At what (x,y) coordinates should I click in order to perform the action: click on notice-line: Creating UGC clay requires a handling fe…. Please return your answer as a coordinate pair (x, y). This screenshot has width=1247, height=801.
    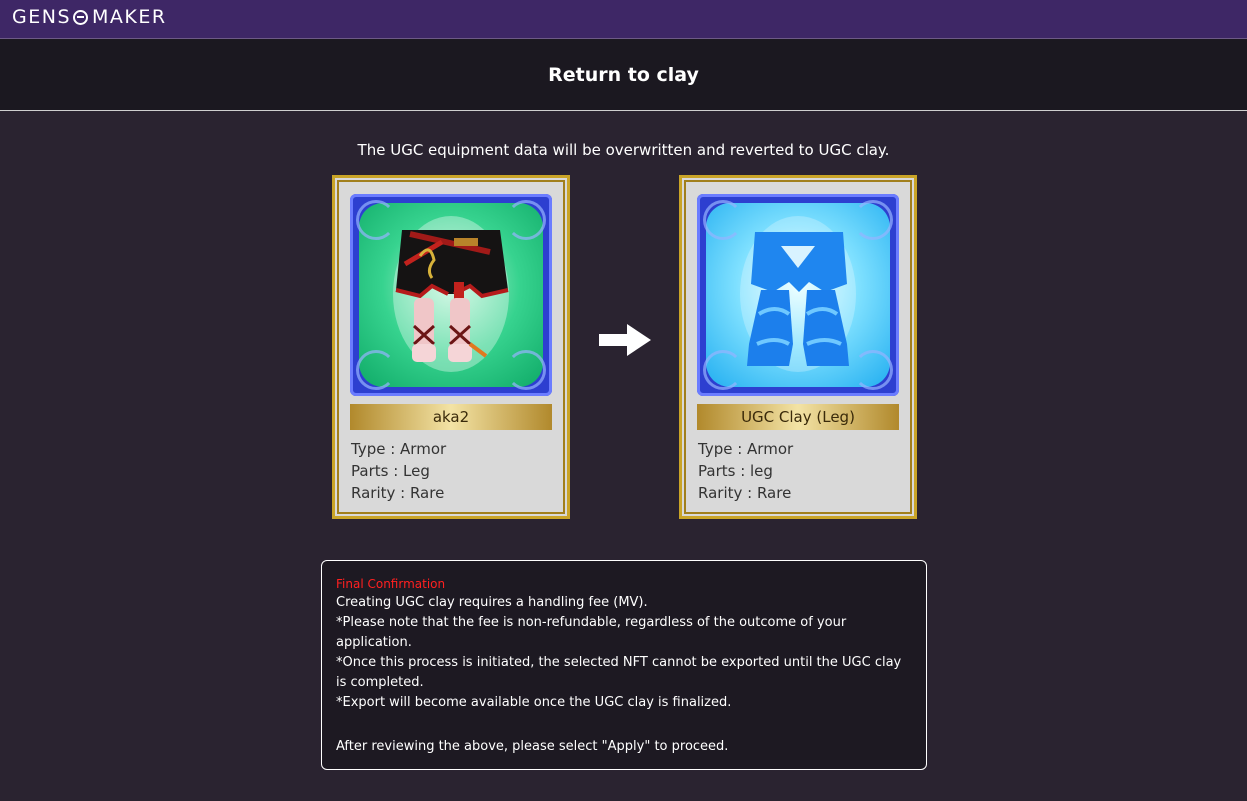
    Looking at the image, I should click on (492, 602).